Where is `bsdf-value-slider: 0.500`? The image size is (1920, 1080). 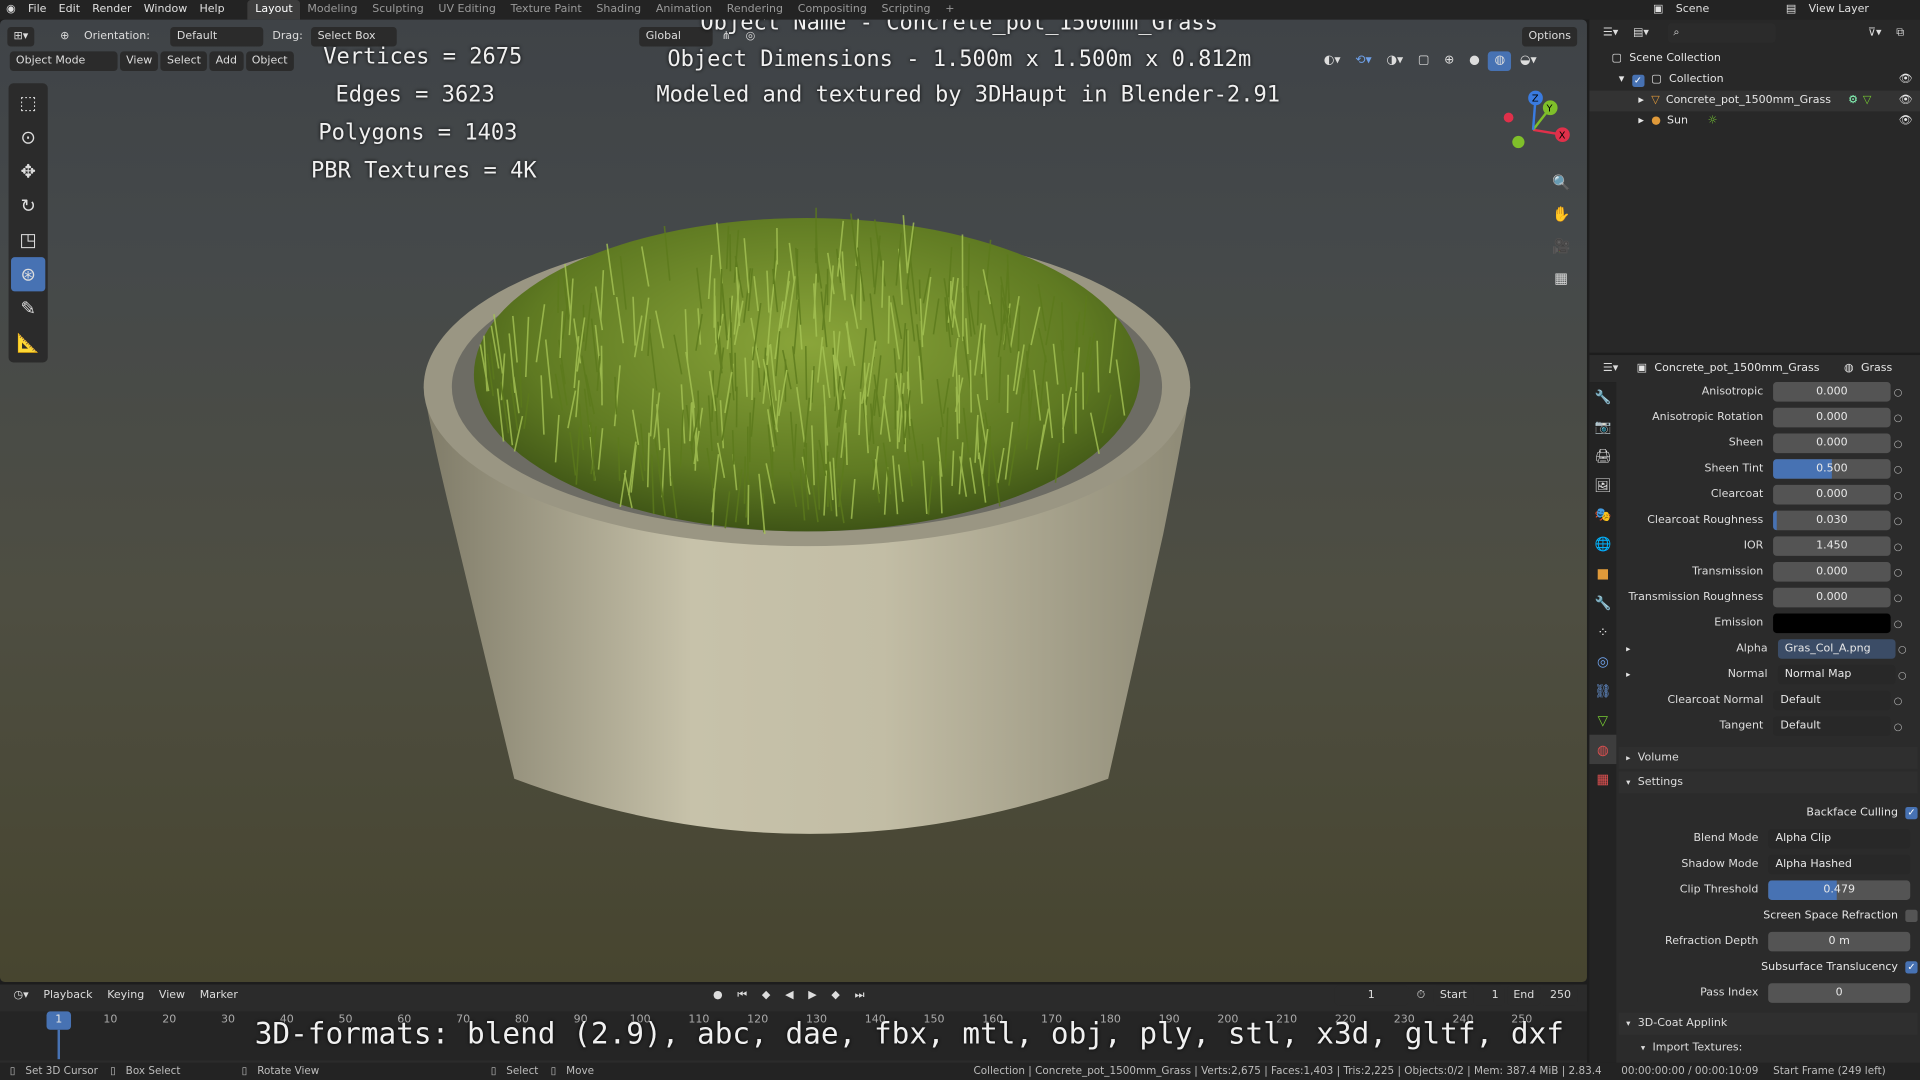
bsdf-value-slider: 0.500 is located at coordinates (1832, 469).